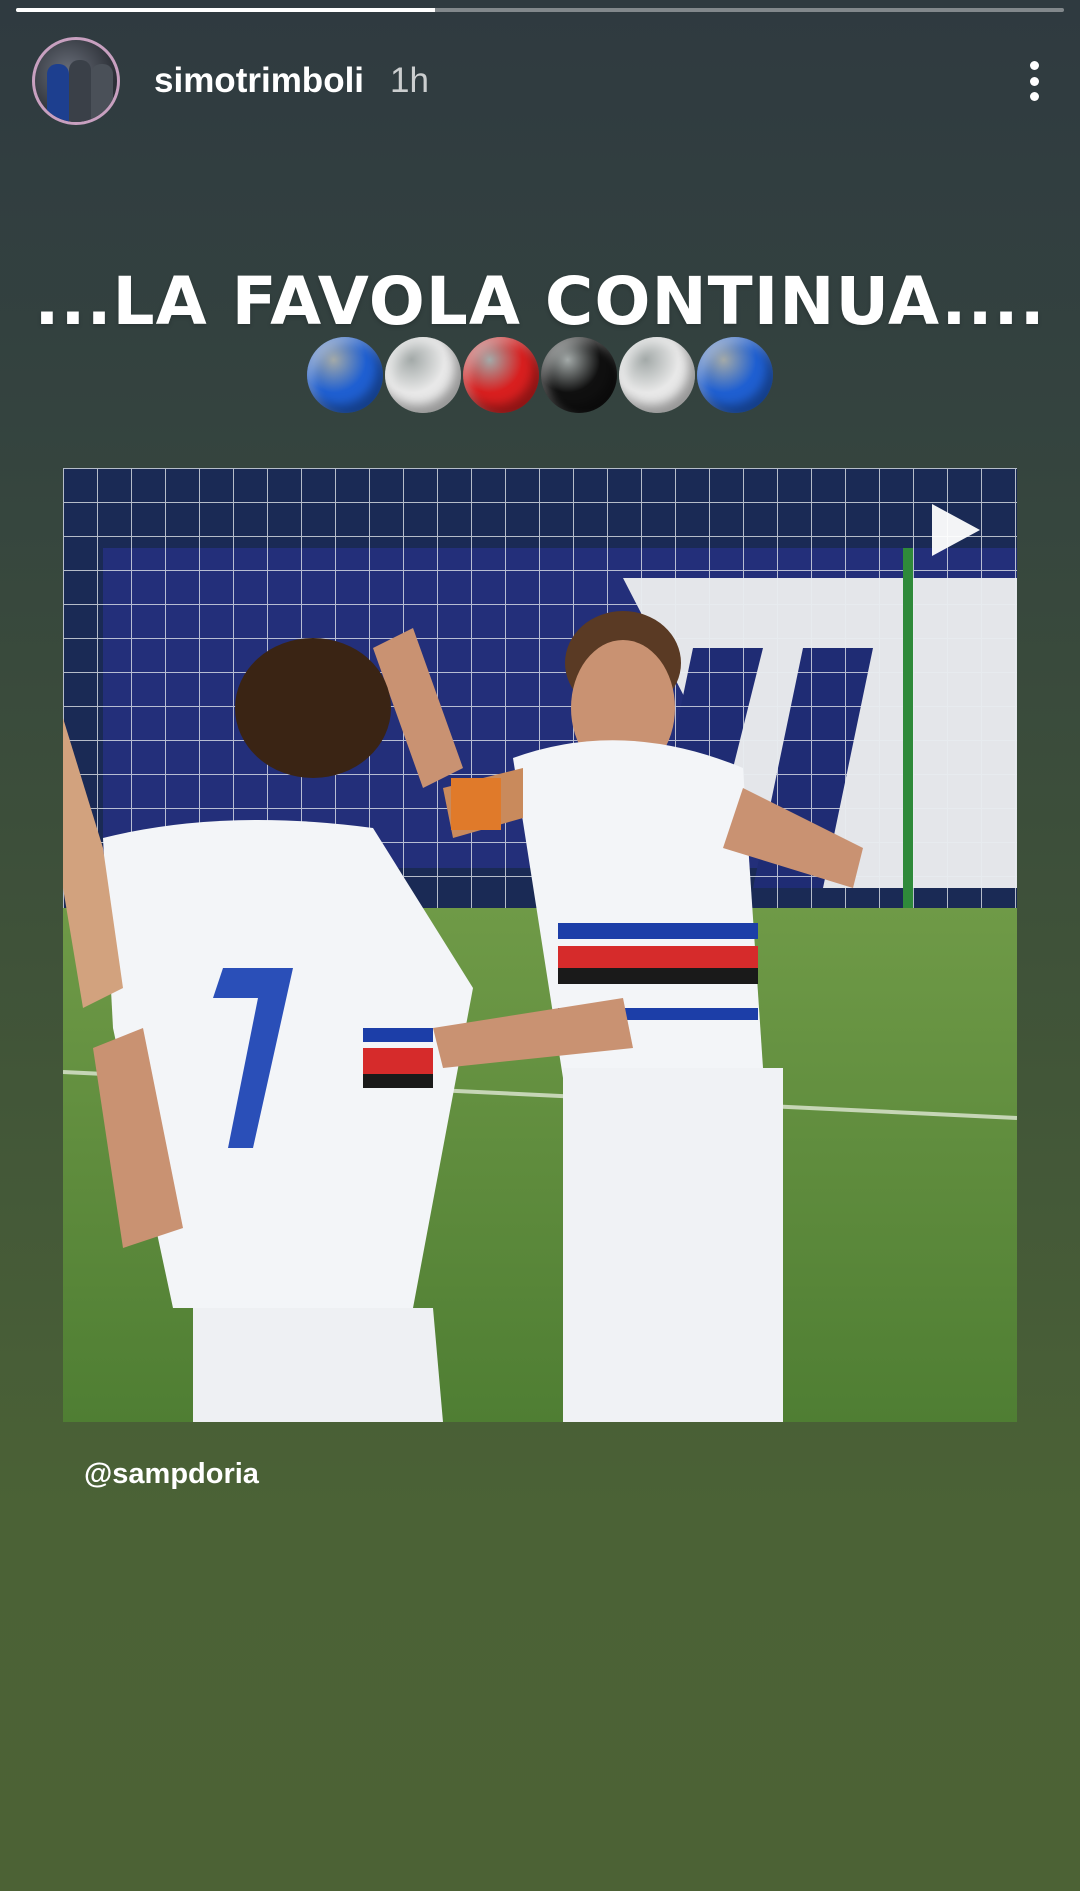 This screenshot has width=1080, height=1891. I want to click on username: simotrimboli, so click(259, 81).